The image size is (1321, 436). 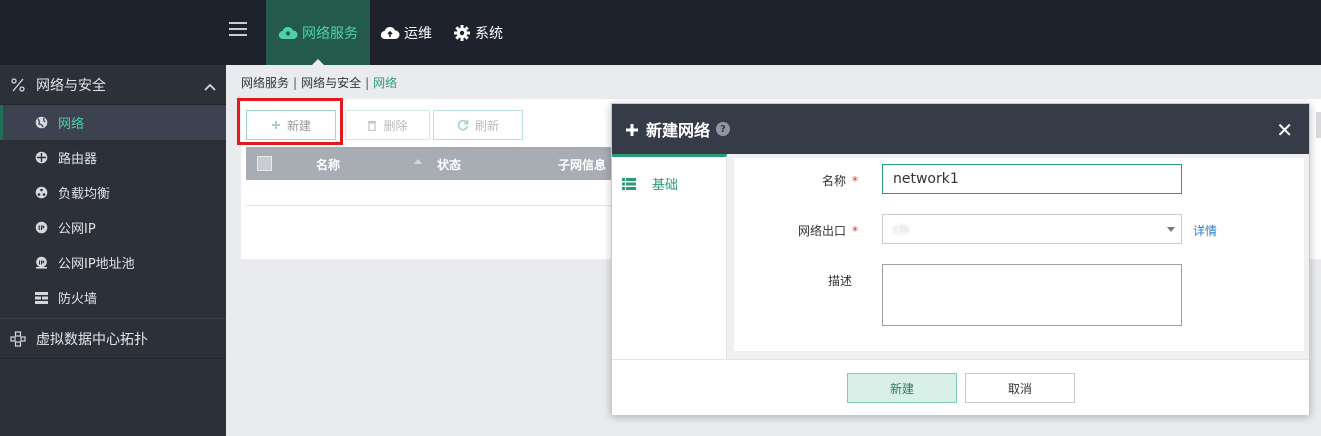 I want to click on nav-network-services-label: 网络服务, so click(x=330, y=33).